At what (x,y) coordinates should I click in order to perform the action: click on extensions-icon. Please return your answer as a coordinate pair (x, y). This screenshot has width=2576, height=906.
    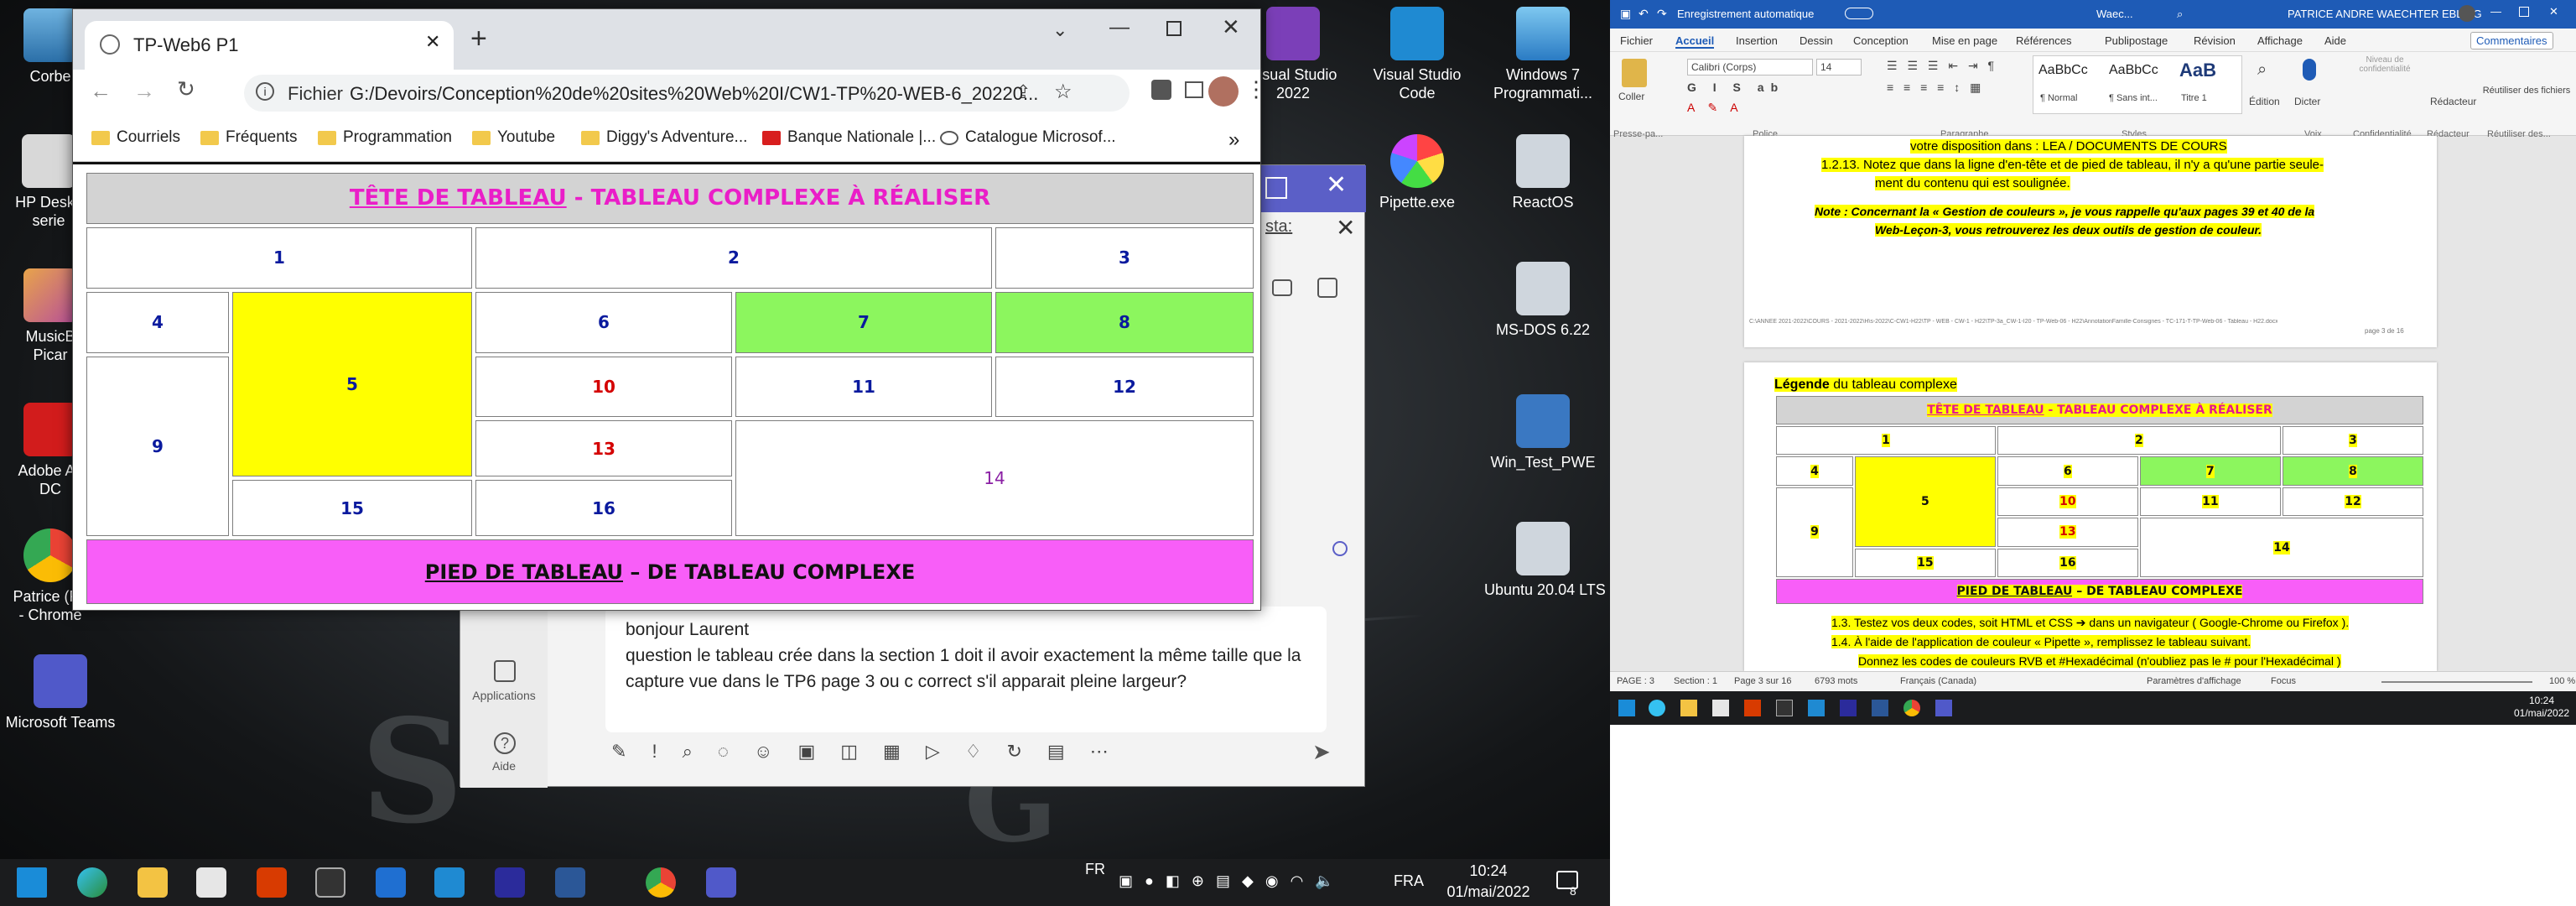
    Looking at the image, I should click on (1161, 90).